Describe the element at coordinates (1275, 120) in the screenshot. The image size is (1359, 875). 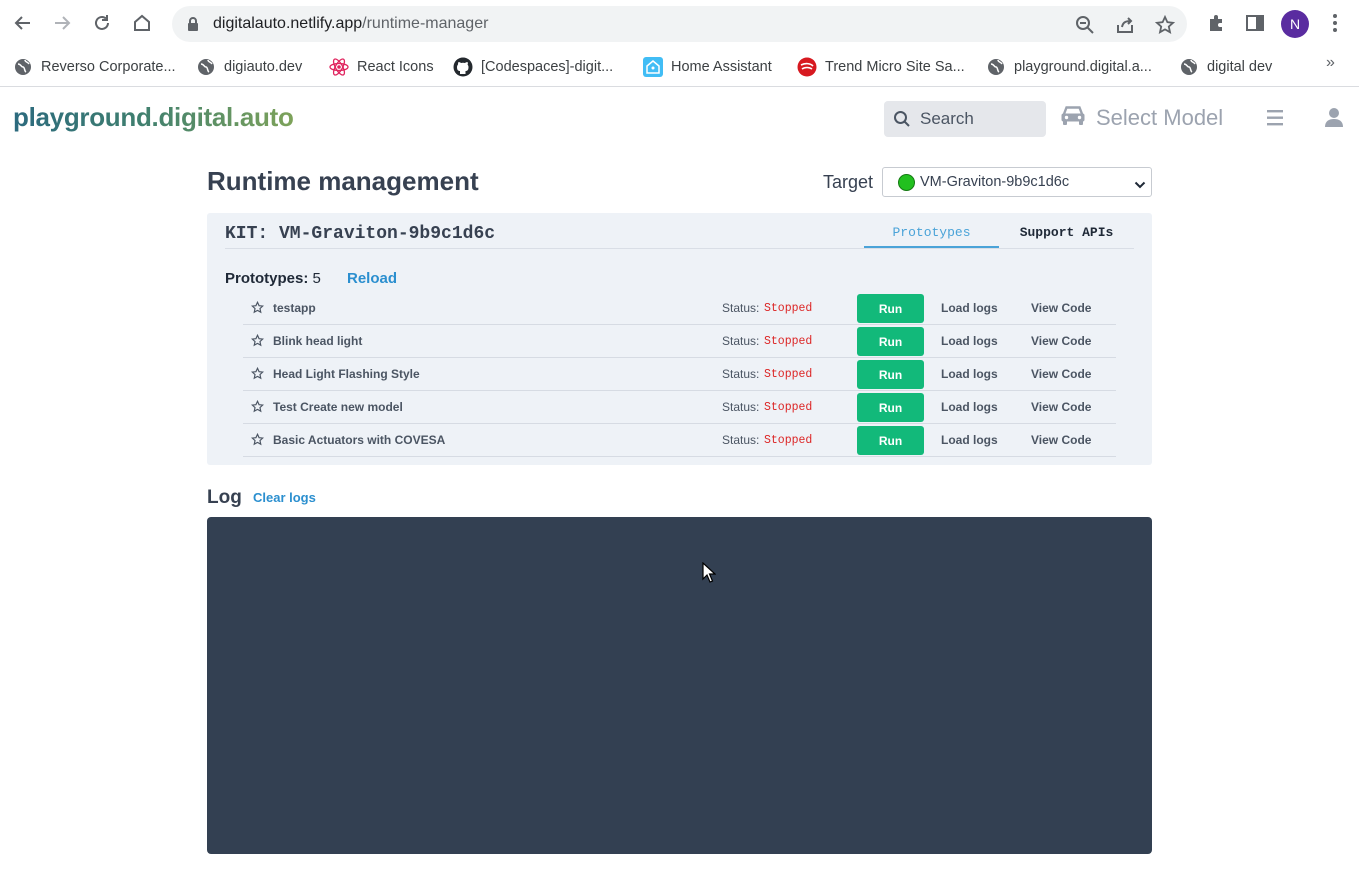
I see `hamburger-menu-icon` at that location.